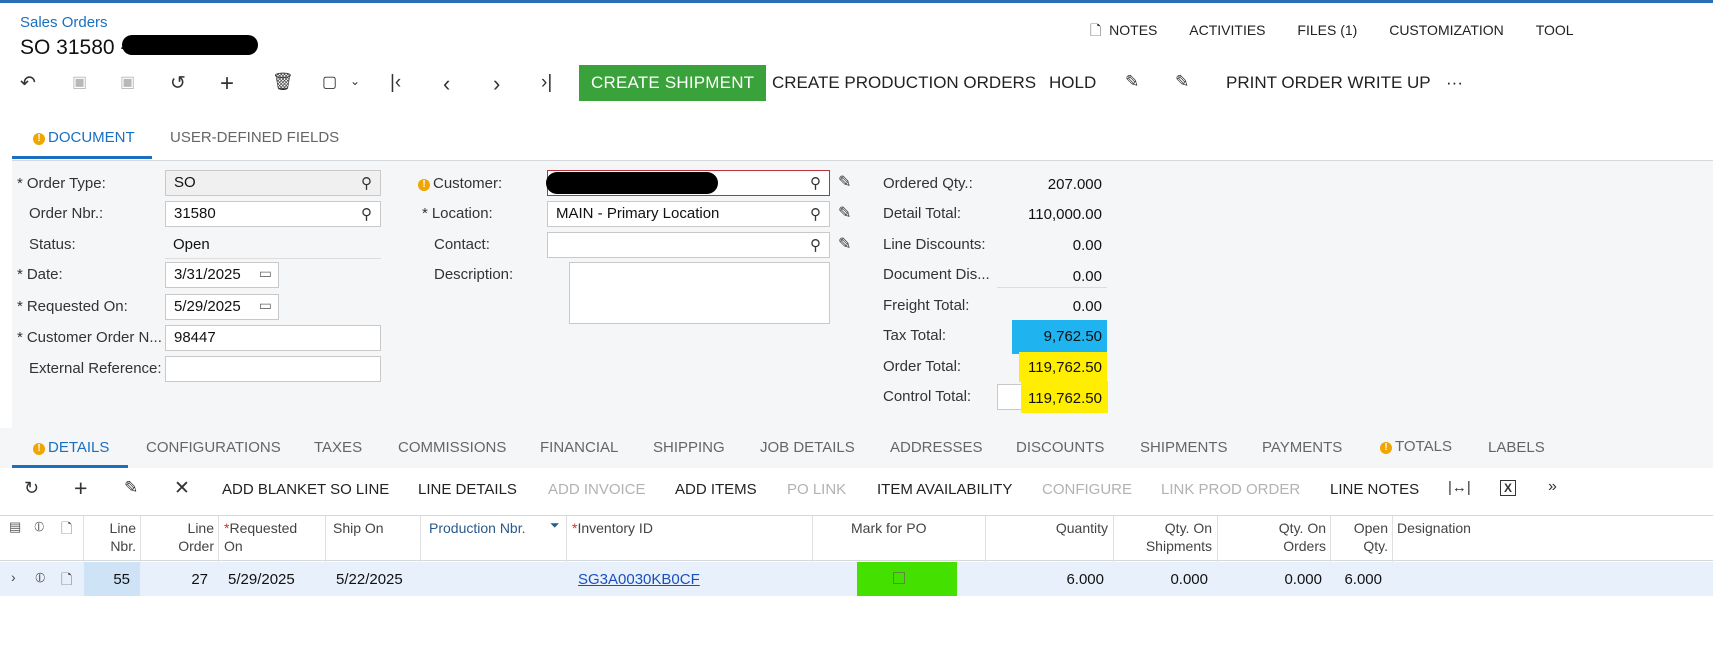 The image size is (1713, 655). What do you see at coordinates (84, 137) in the screenshot?
I see `tab-document: ! DOCUMENT` at bounding box center [84, 137].